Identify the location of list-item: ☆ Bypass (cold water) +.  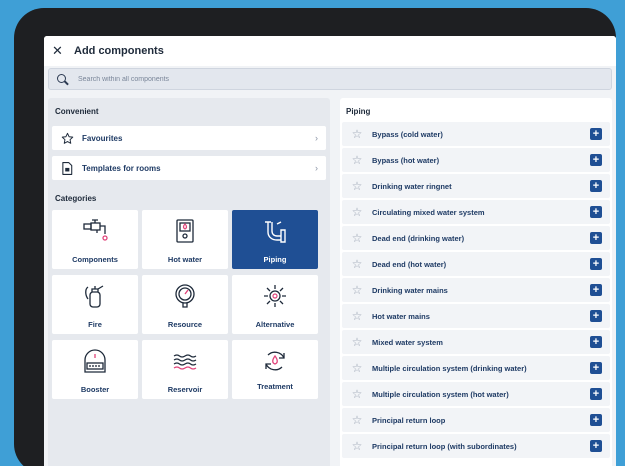
(476, 134).